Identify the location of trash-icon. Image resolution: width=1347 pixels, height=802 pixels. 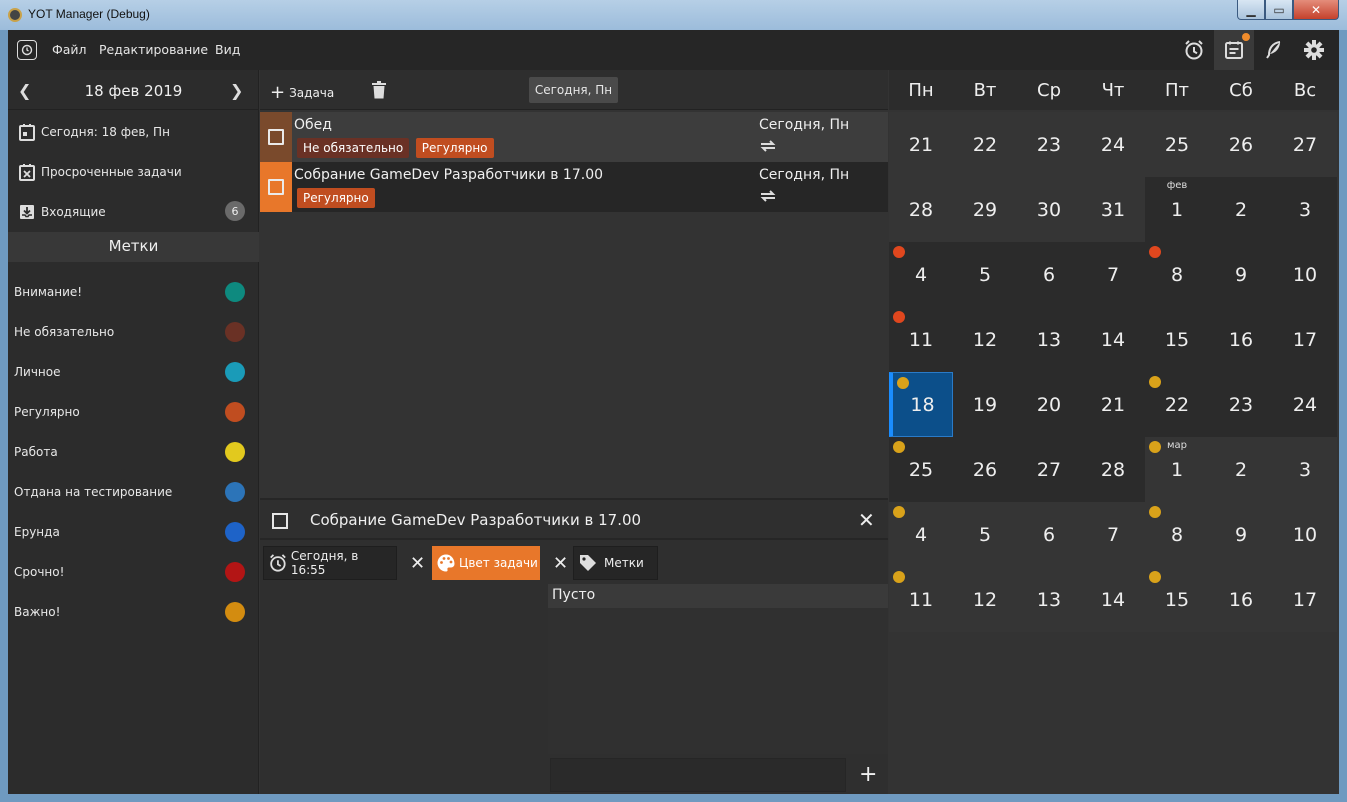
(379, 90).